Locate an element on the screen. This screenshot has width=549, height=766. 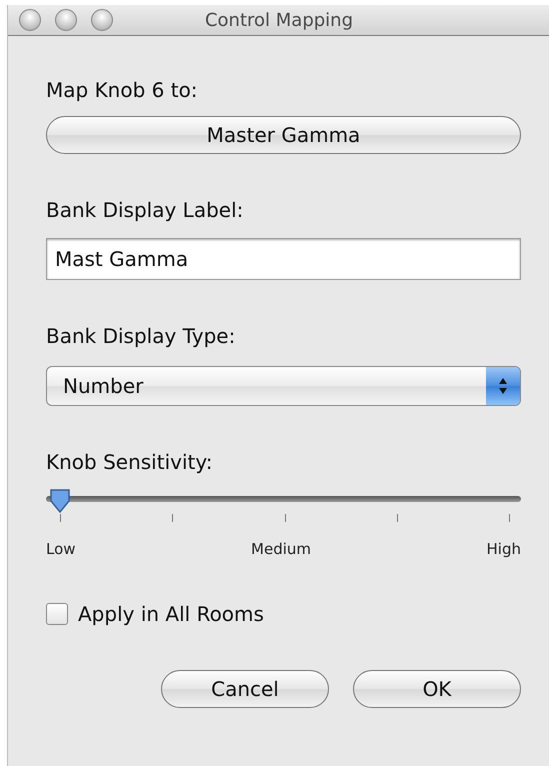
tick-label: Medium is located at coordinates (281, 549).